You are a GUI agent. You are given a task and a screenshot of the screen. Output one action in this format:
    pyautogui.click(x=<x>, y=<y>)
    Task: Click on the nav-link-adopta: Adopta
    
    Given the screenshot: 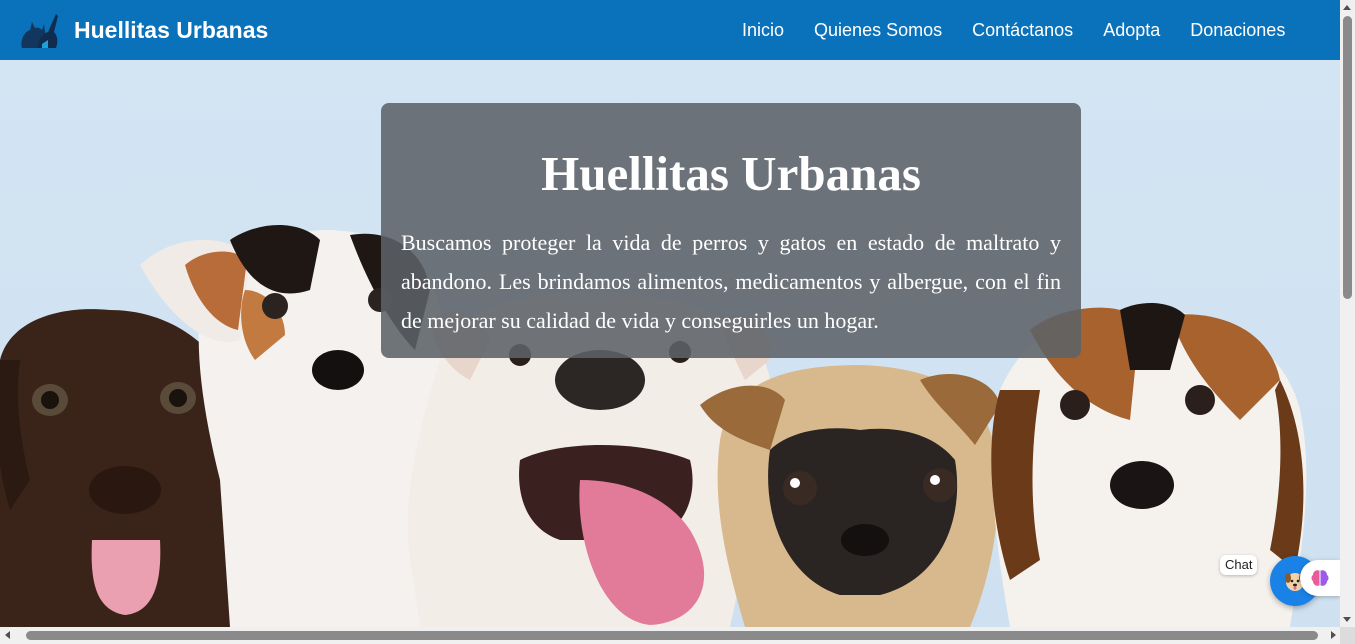 What is the action you would take?
    pyautogui.click(x=1131, y=30)
    